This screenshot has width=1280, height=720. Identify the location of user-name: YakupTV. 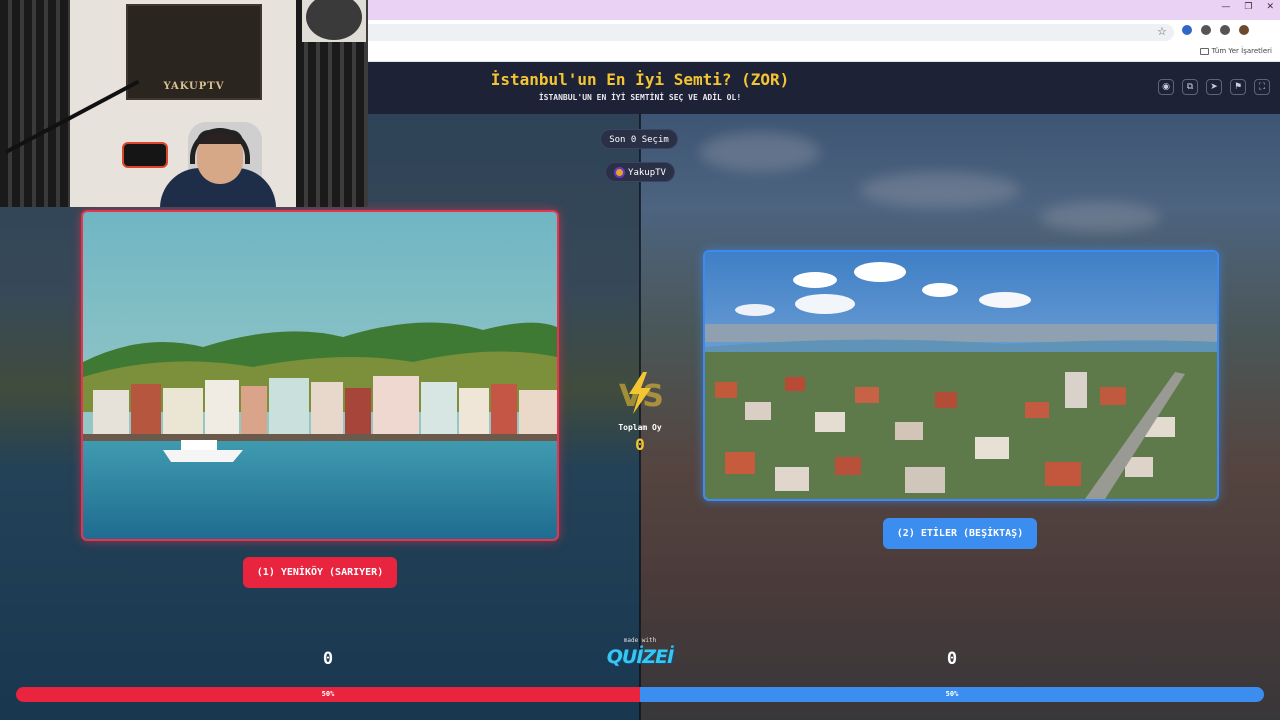
(647, 173).